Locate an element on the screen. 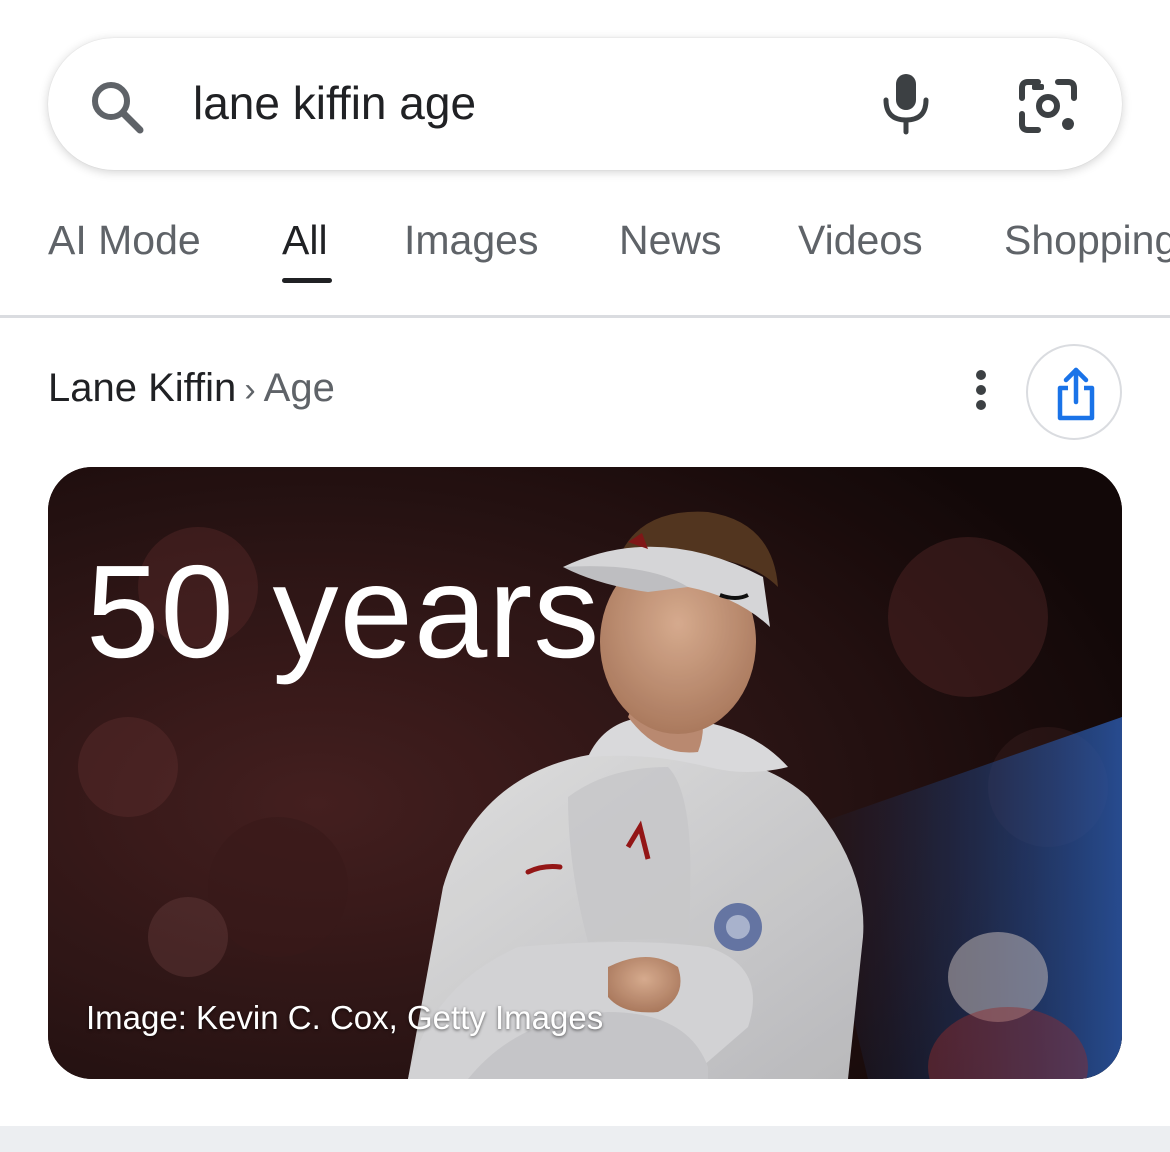 The width and height of the screenshot is (1170, 1152). age-value: 50 years is located at coordinates (343, 611).